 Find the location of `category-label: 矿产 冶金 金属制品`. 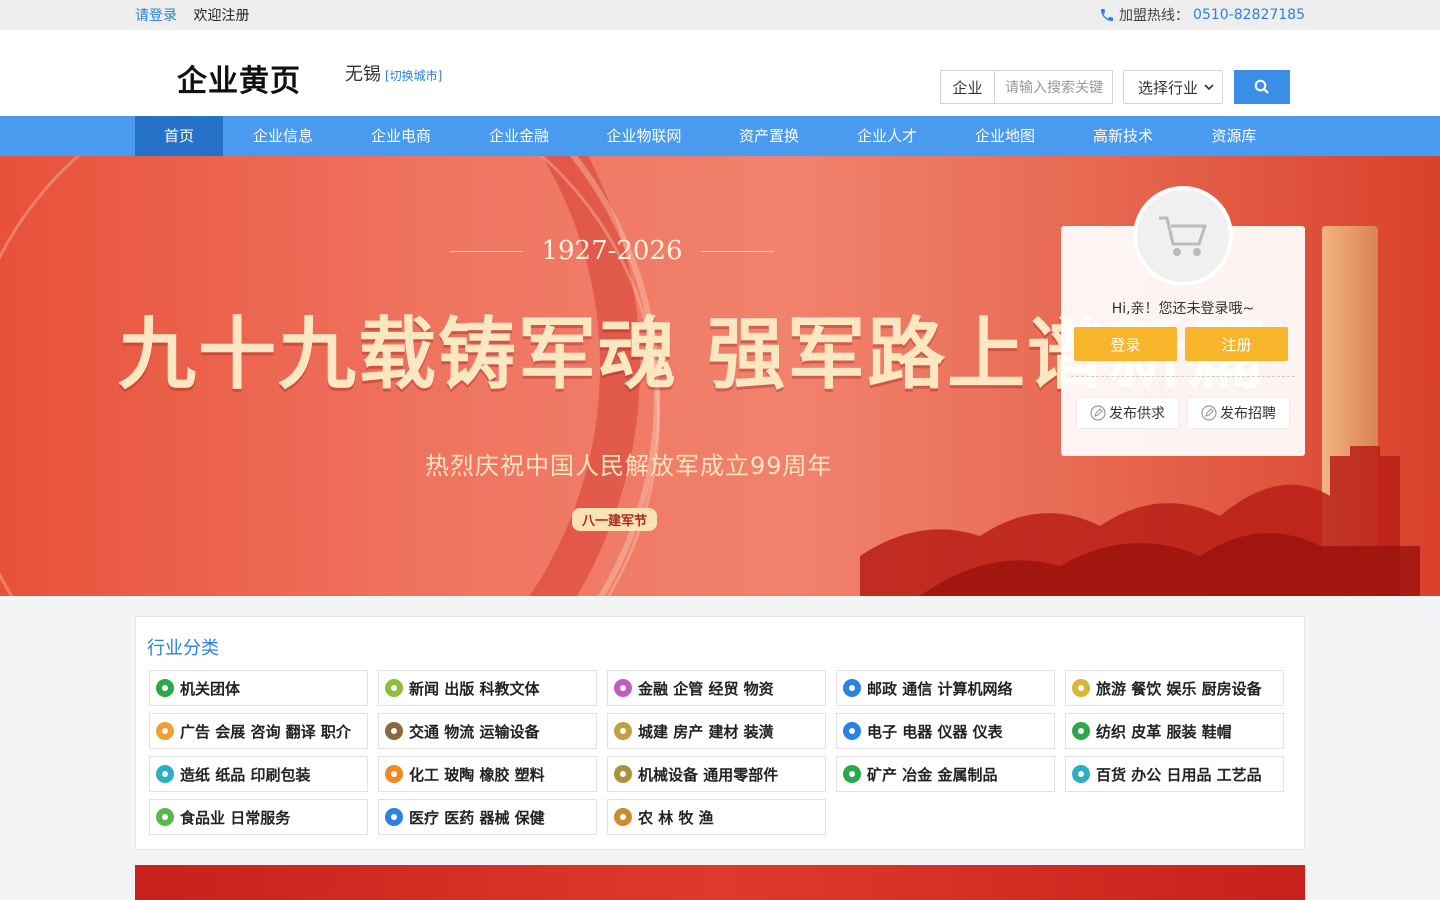

category-label: 矿产 冶金 金属制品 is located at coordinates (932, 774).